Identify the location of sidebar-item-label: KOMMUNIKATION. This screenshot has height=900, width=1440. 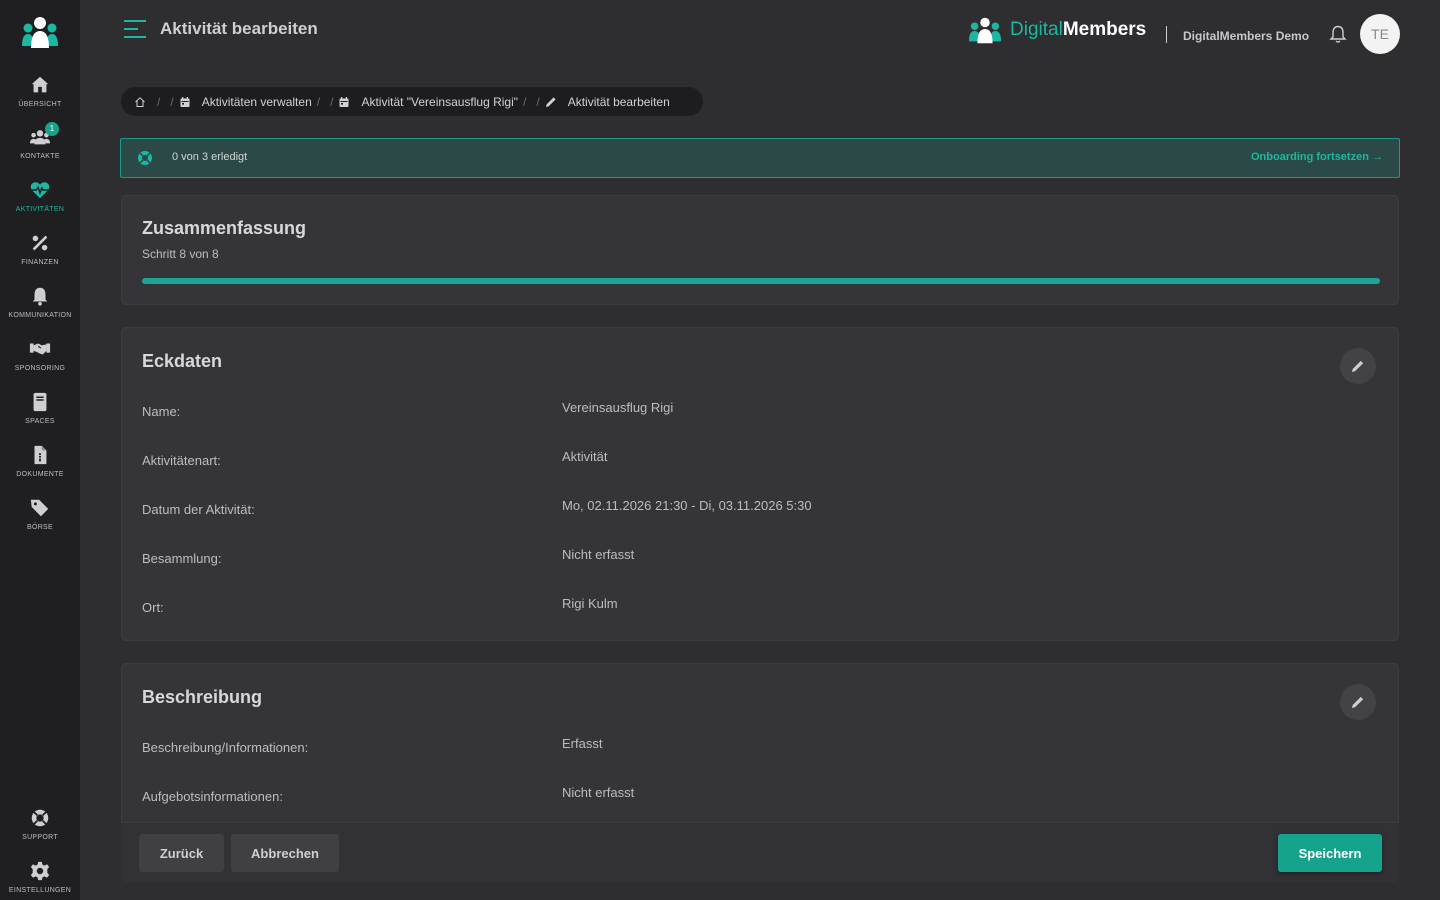
(40, 315).